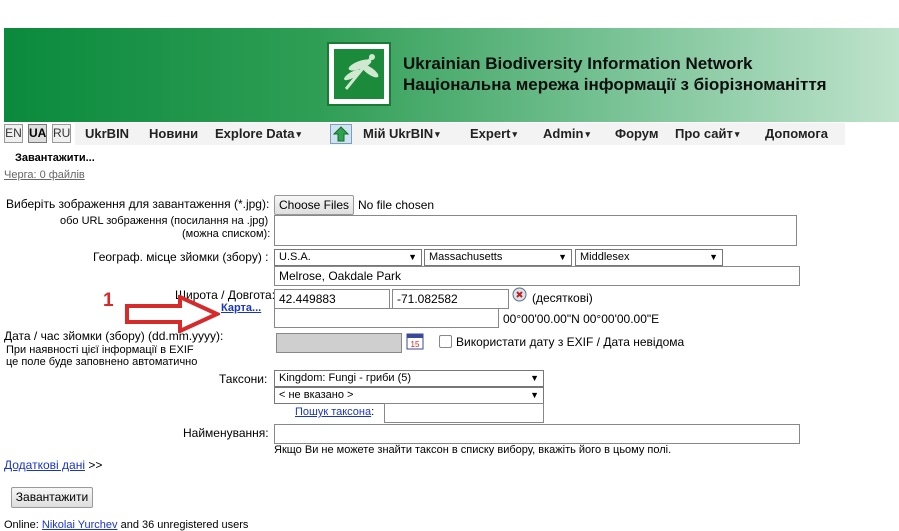  I want to click on nav-news: Новини, so click(173, 133).